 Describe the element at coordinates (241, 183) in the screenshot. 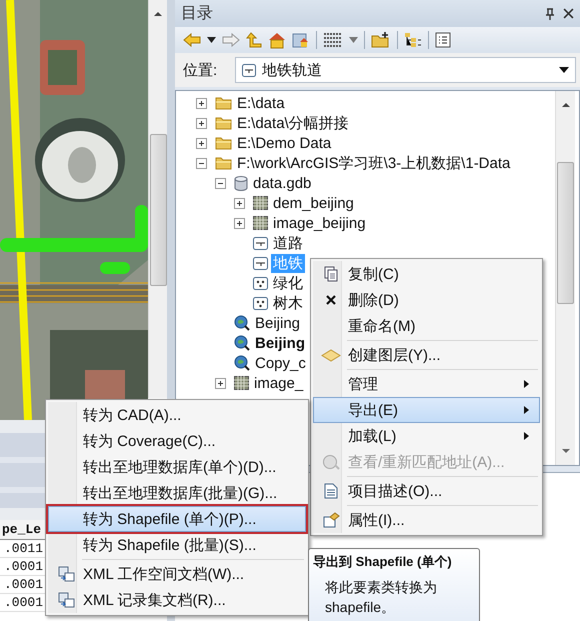

I see `database-icon` at that location.